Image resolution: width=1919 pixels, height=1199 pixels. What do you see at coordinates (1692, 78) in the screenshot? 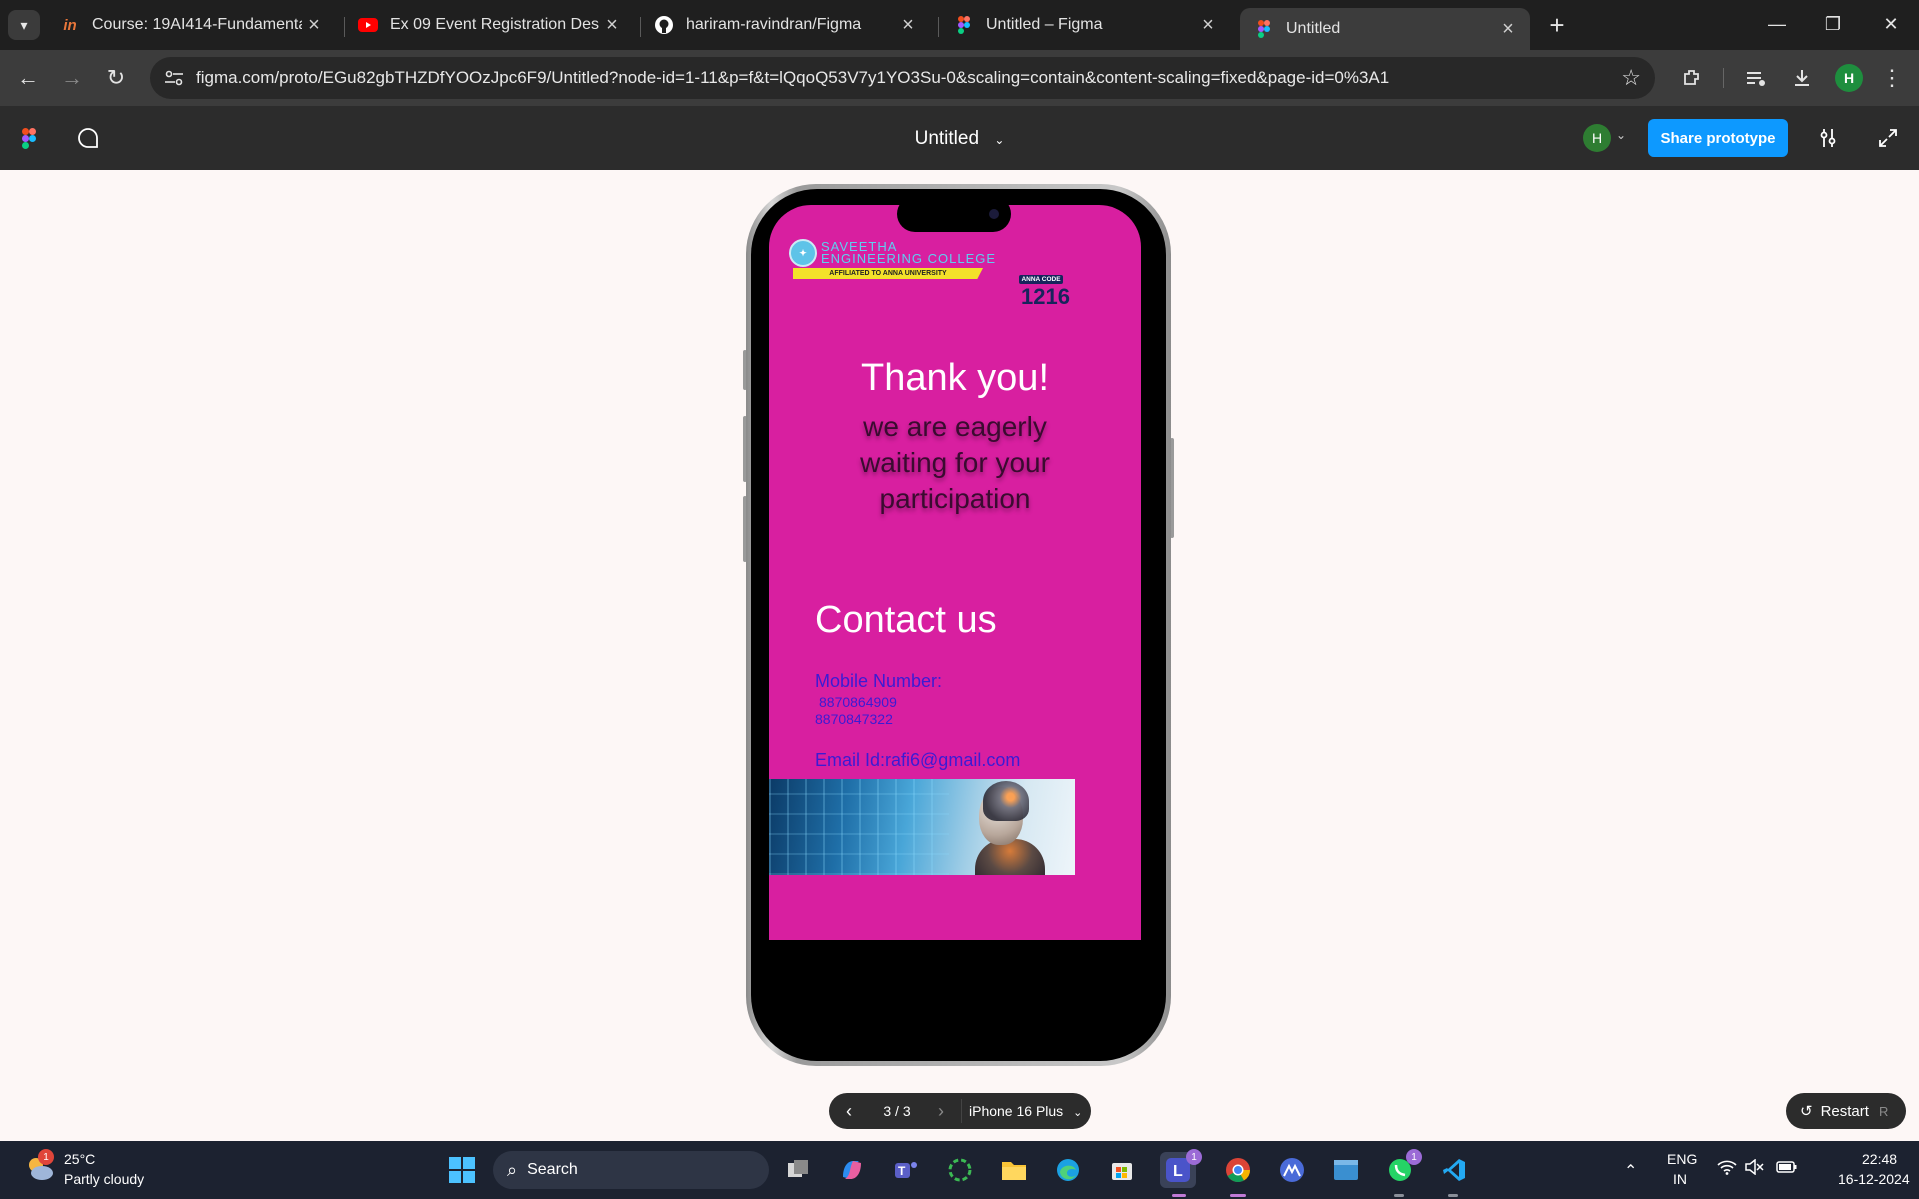
I see `extensions-icon` at bounding box center [1692, 78].